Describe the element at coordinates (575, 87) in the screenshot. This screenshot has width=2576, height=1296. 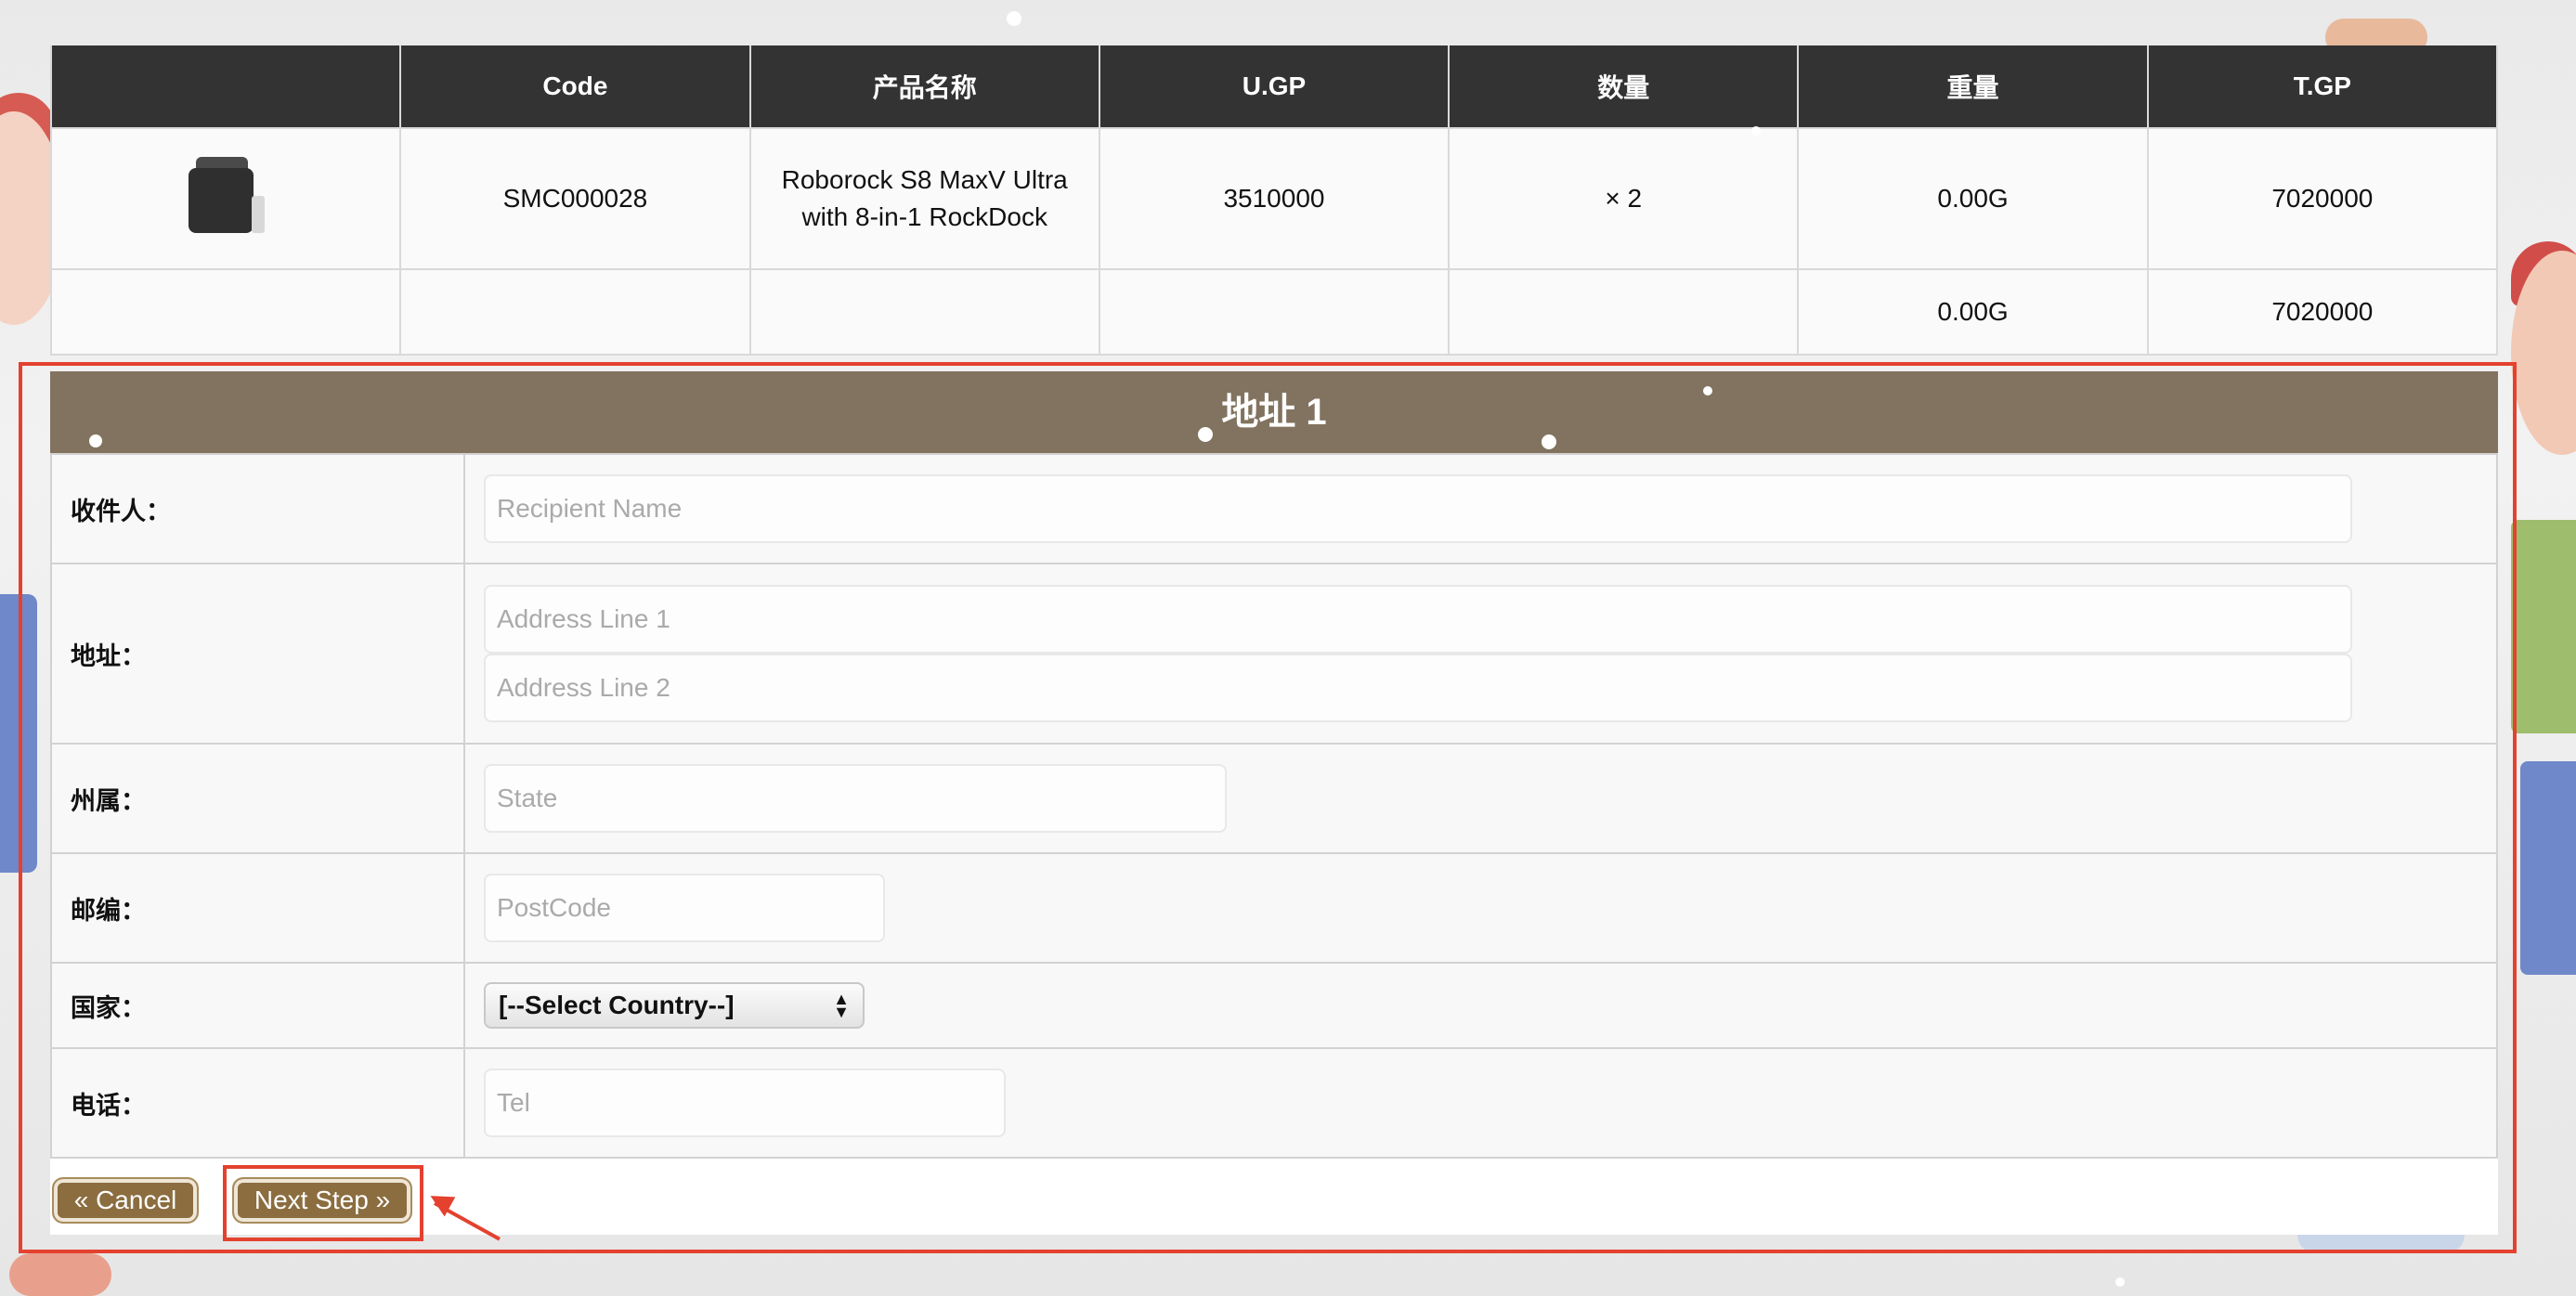
I see `column-header-code: Code` at that location.